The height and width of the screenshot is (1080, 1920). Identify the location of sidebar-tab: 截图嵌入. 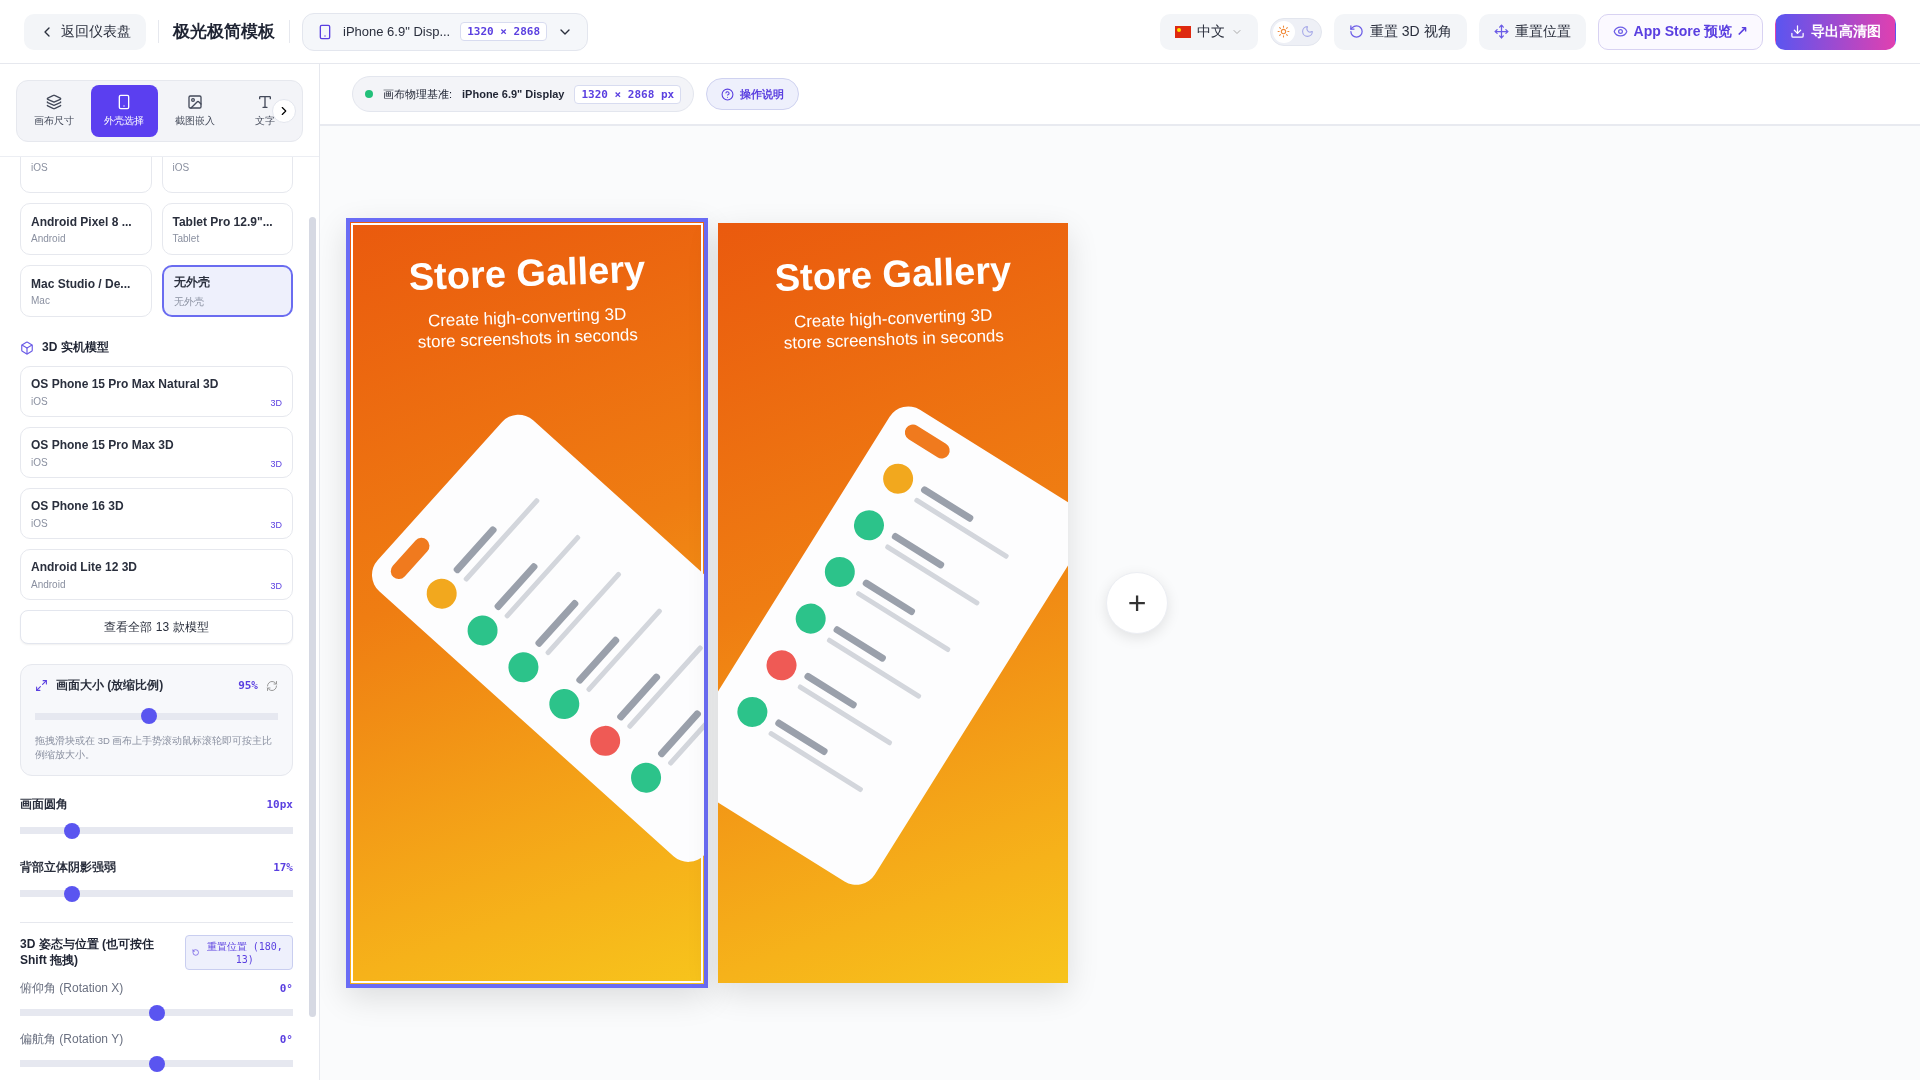
(194, 111).